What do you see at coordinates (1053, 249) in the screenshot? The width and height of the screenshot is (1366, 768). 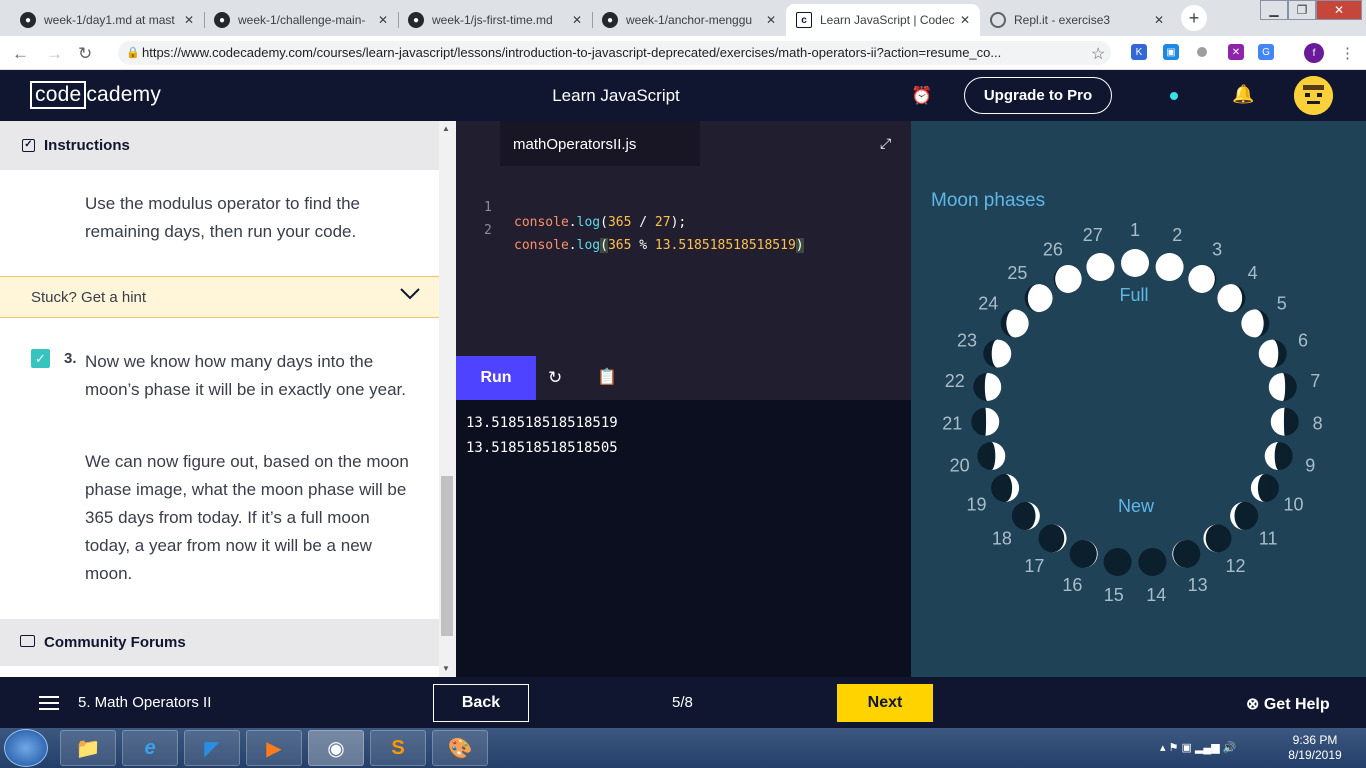 I see `moon-day-label: 26` at bounding box center [1053, 249].